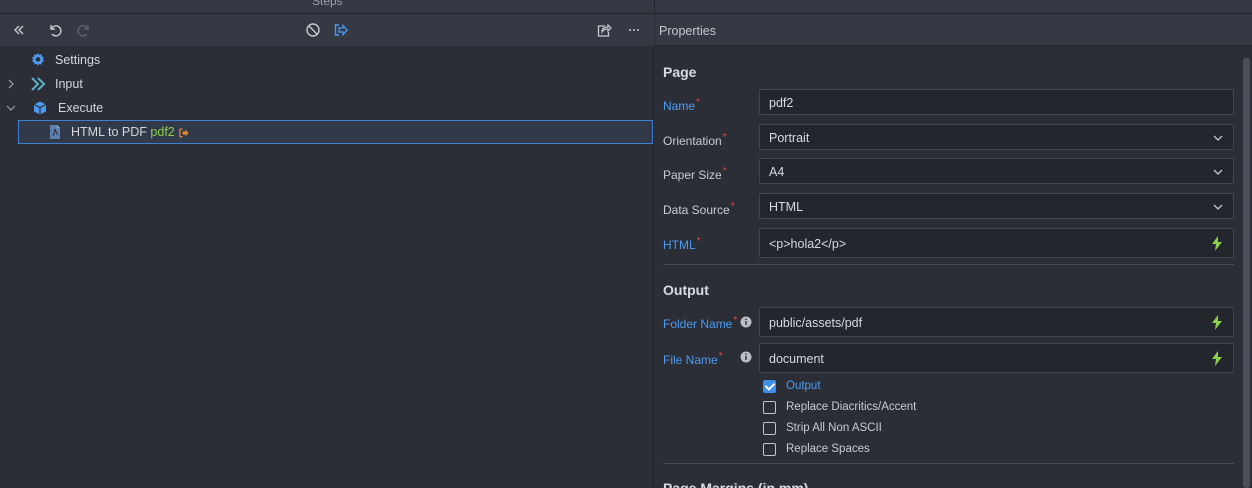 The width and height of the screenshot is (1252, 488). I want to click on replace-diacritics-checkbox-row: Replace Diacritics/Accent, so click(839, 407).